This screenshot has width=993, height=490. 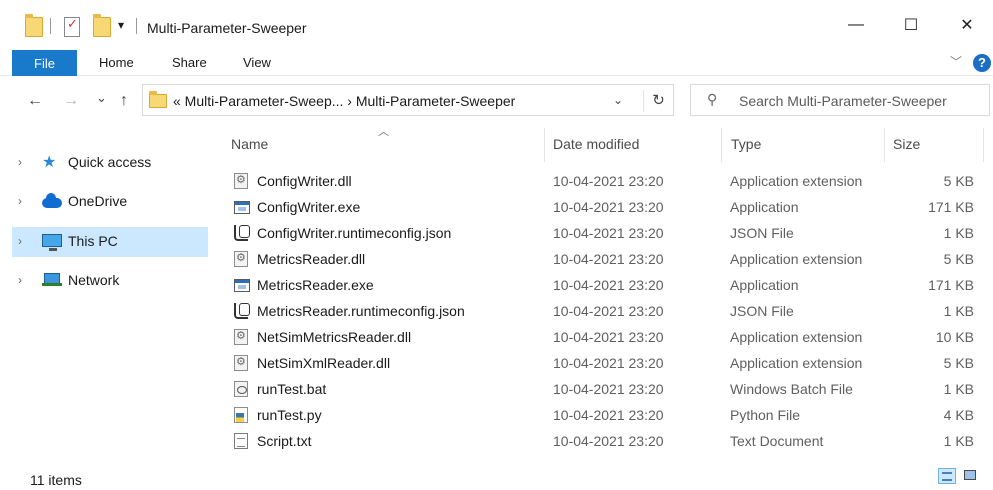 What do you see at coordinates (764, 285) in the screenshot?
I see `file-type: Application` at bounding box center [764, 285].